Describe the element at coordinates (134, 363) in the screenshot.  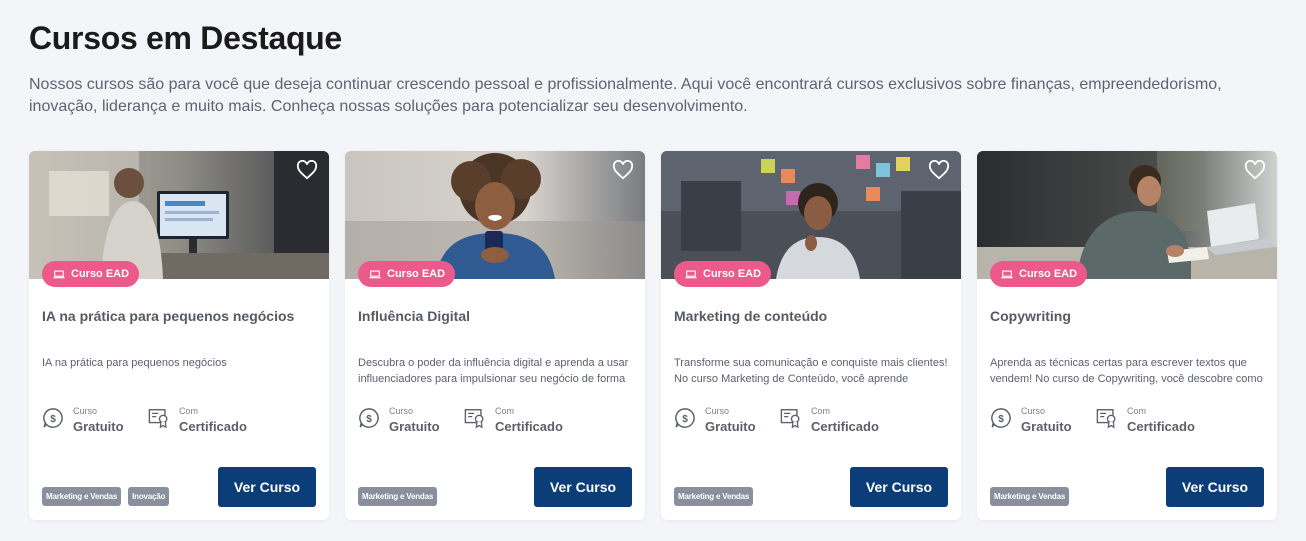
I see `course-description: IA na prática para pequenos negócios` at that location.